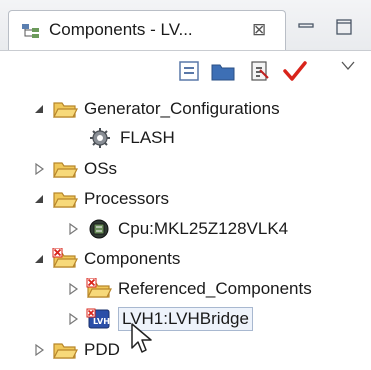 This screenshot has width=371, height=370. I want to click on tree-item-flash: FLASH, so click(131, 138).